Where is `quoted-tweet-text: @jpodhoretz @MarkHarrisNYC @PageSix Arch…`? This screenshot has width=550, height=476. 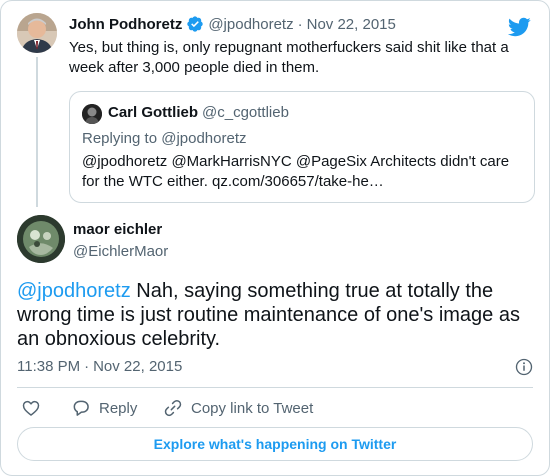
quoted-tweet-text: @jpodhoretz @MarkHarrisNYC @PageSix Arch… is located at coordinates (296, 171).